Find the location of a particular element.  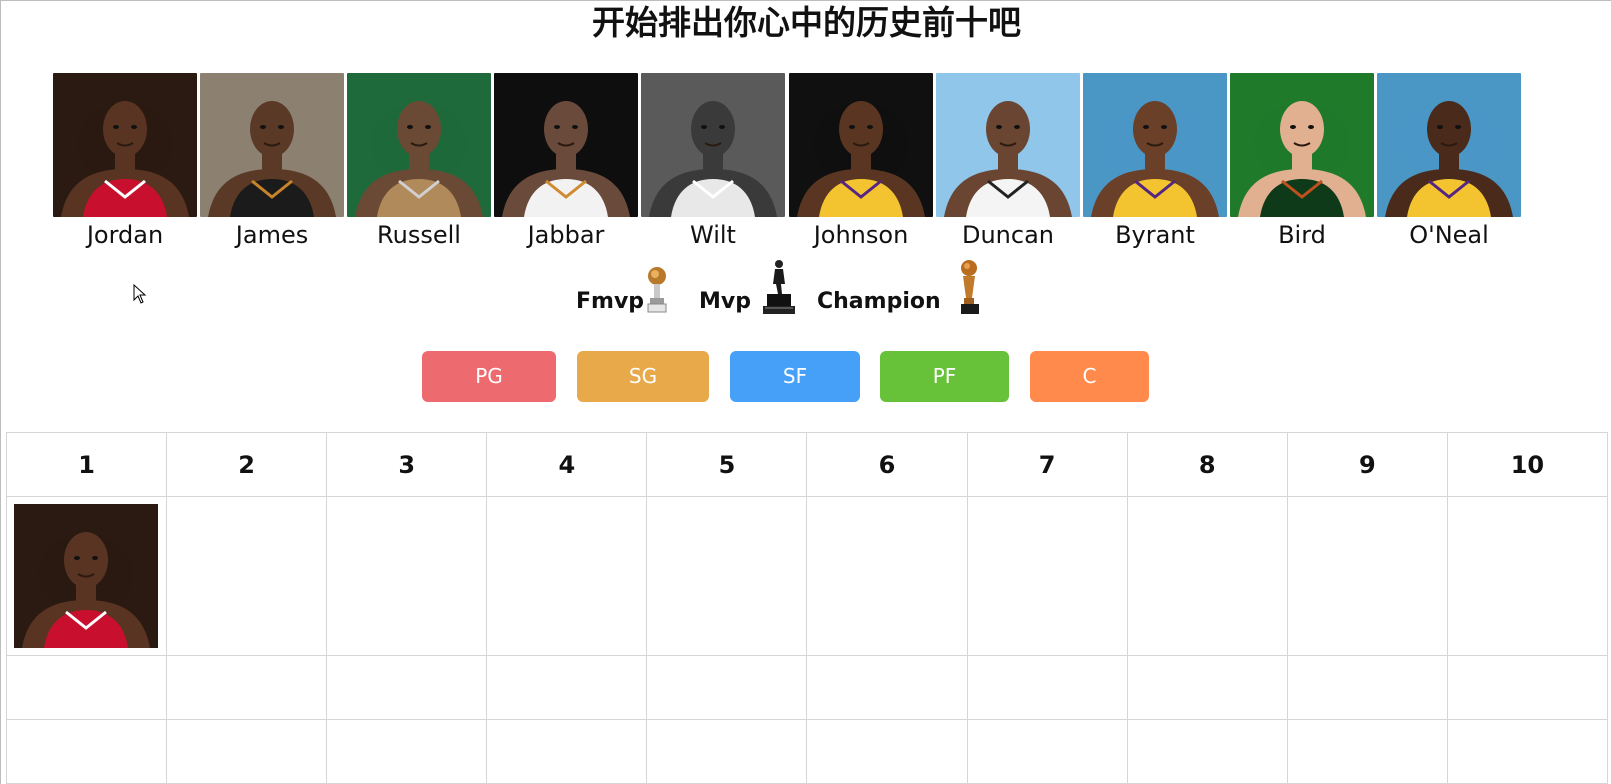

position-button-sg: SG is located at coordinates (643, 376).